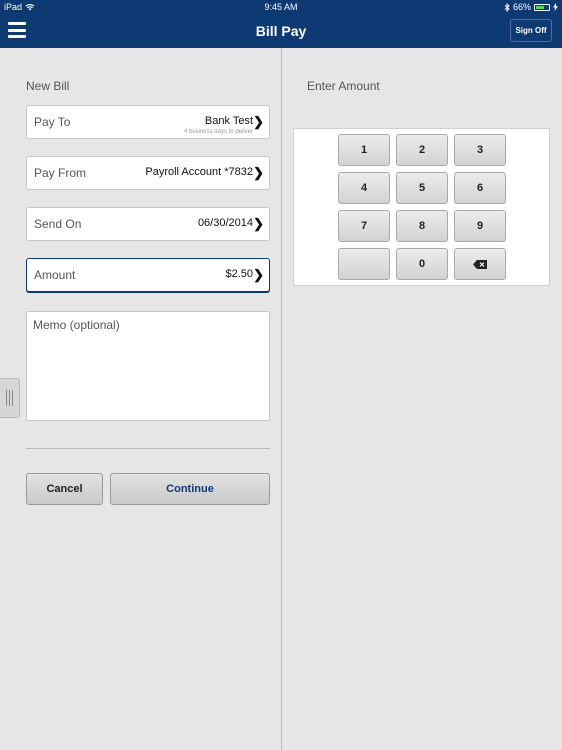  I want to click on continue-button: Continue, so click(190, 489).